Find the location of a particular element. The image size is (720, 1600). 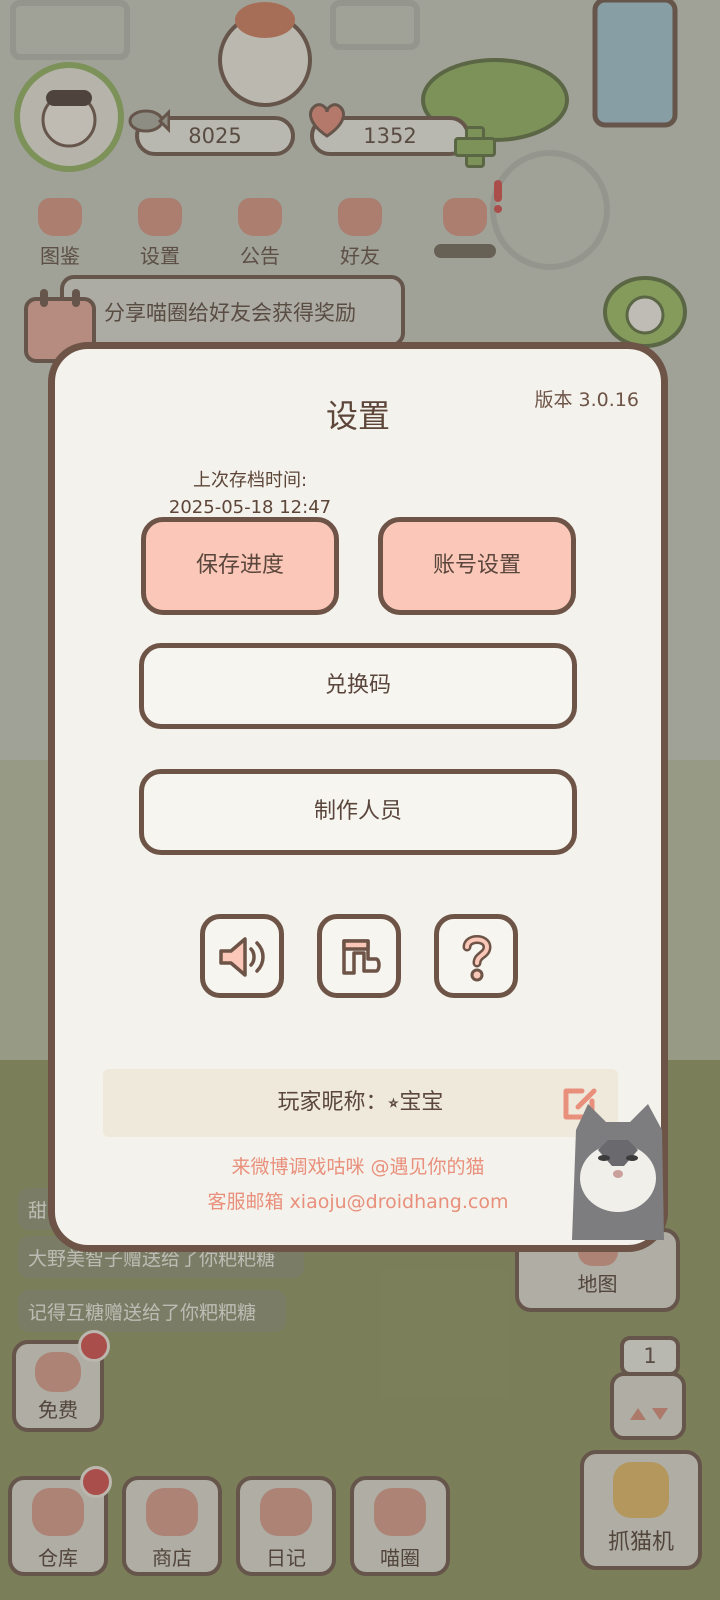

cat-photo-sticker is located at coordinates (618, 1172).